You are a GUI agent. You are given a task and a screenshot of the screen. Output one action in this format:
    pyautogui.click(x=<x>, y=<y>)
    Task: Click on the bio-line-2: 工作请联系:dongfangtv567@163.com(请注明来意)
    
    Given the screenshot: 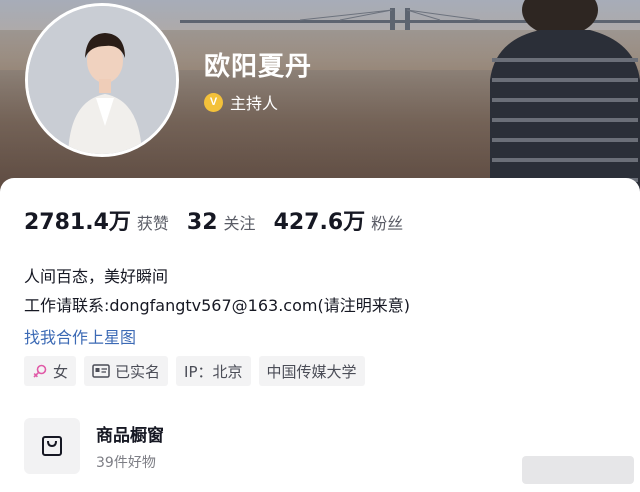 What is the action you would take?
    pyautogui.click(x=217, y=305)
    